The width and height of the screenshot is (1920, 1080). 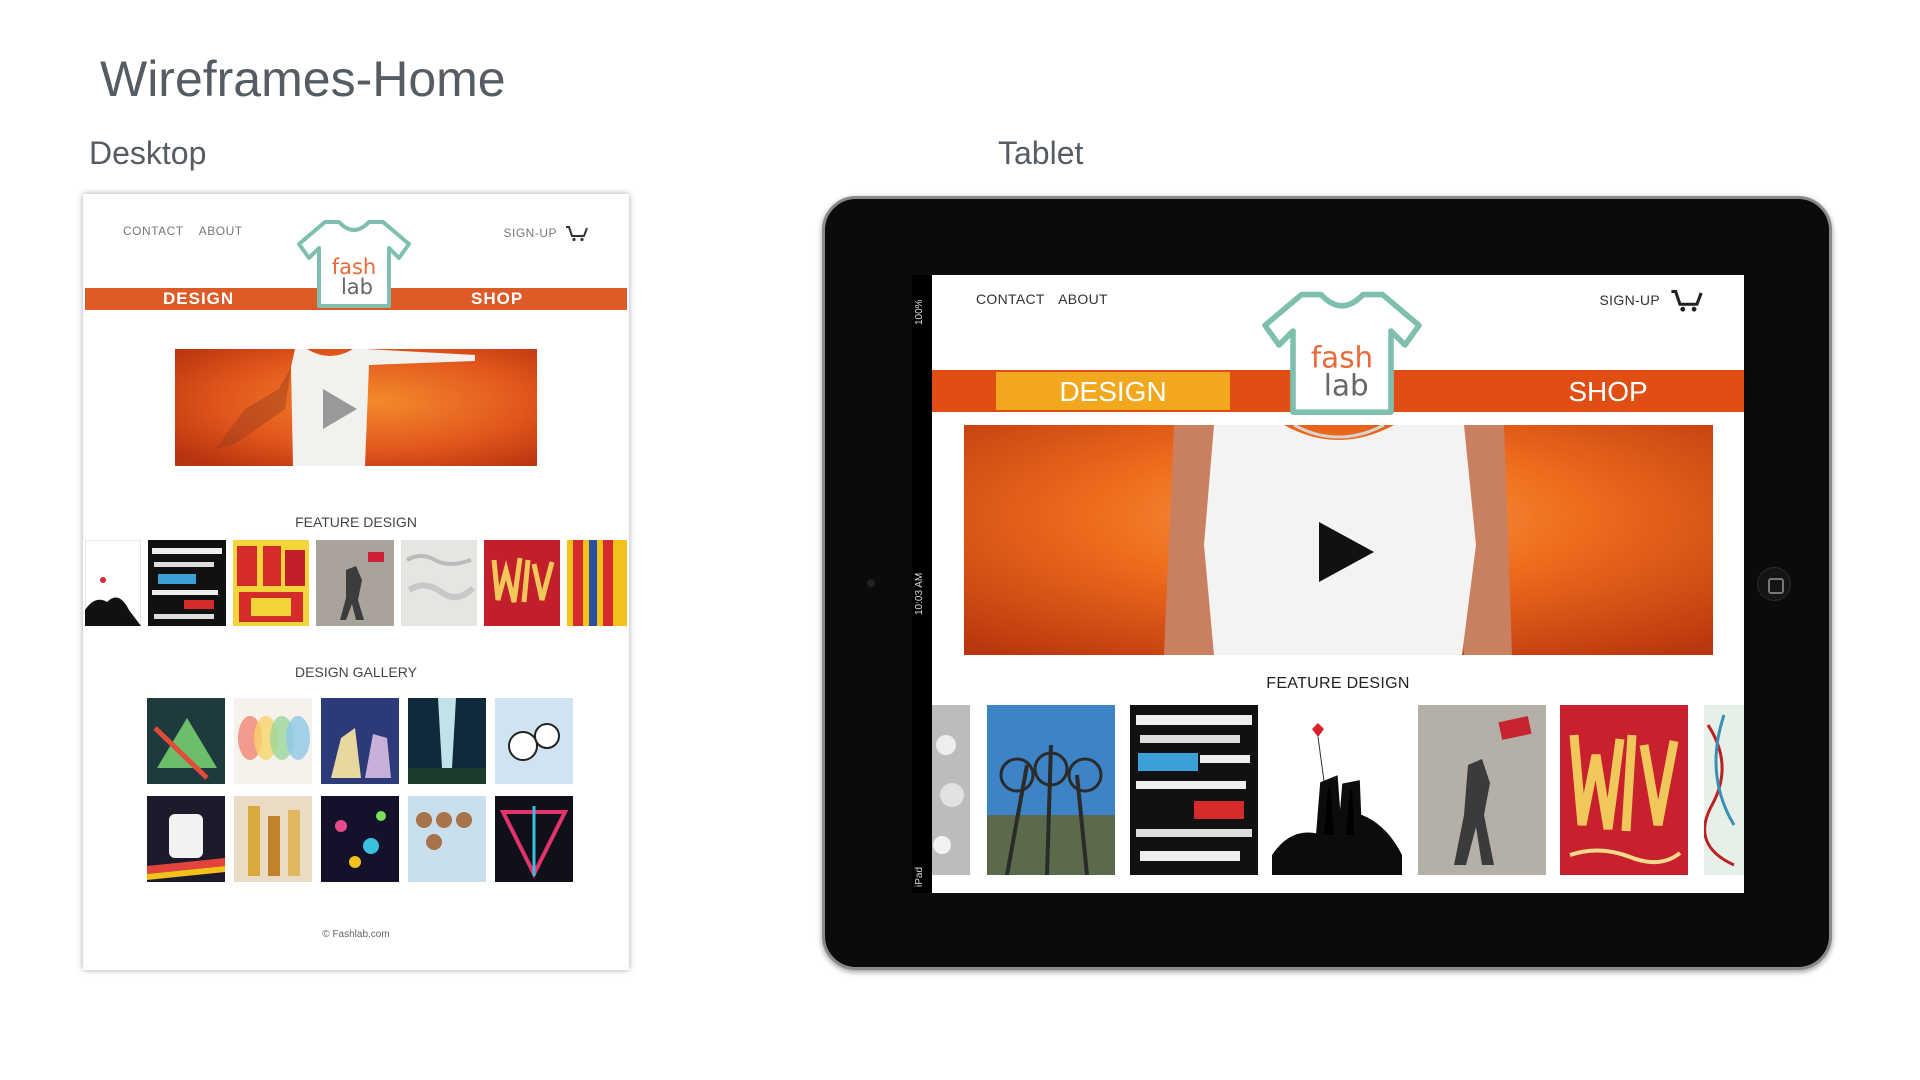 I want to click on camera-icon, so click(x=871, y=583).